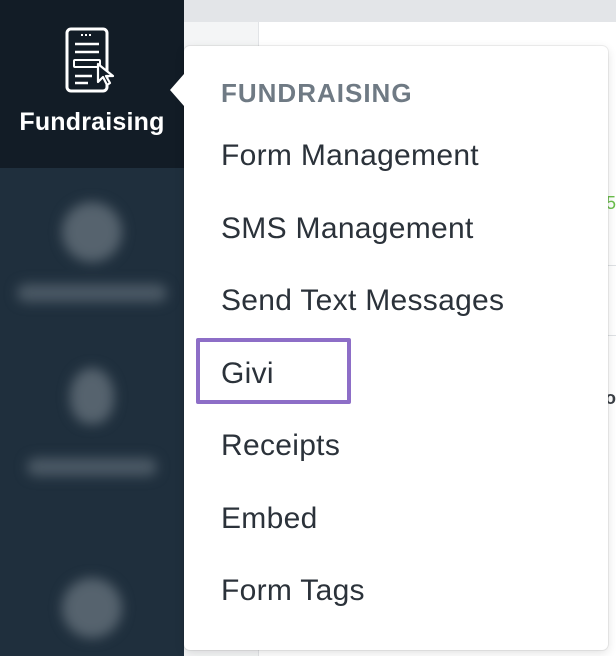 This screenshot has width=616, height=656. What do you see at coordinates (347, 229) in the screenshot?
I see `menu-item-sms-management: SMS Management` at bounding box center [347, 229].